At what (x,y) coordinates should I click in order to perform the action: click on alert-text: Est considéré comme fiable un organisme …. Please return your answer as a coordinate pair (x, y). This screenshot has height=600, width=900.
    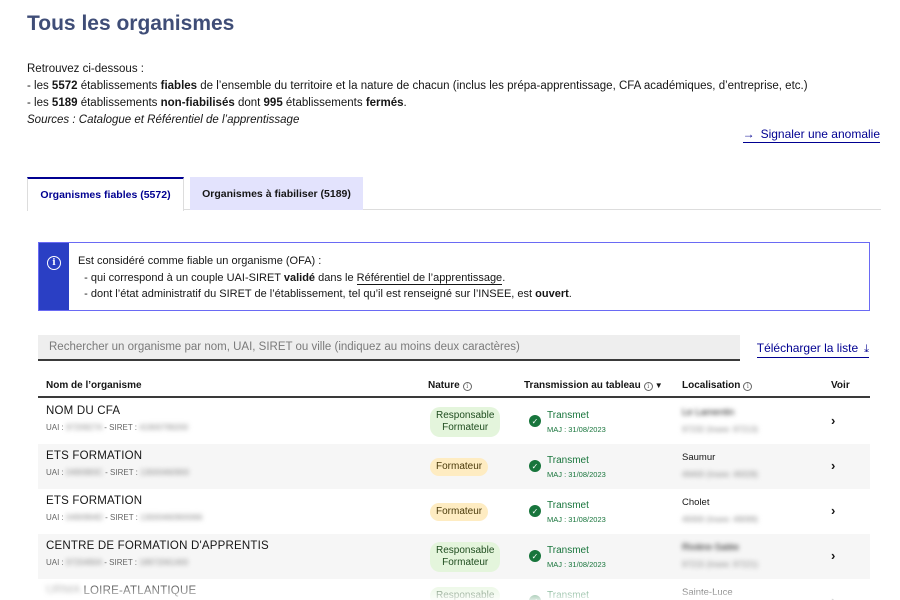
    Looking at the image, I should click on (325, 278).